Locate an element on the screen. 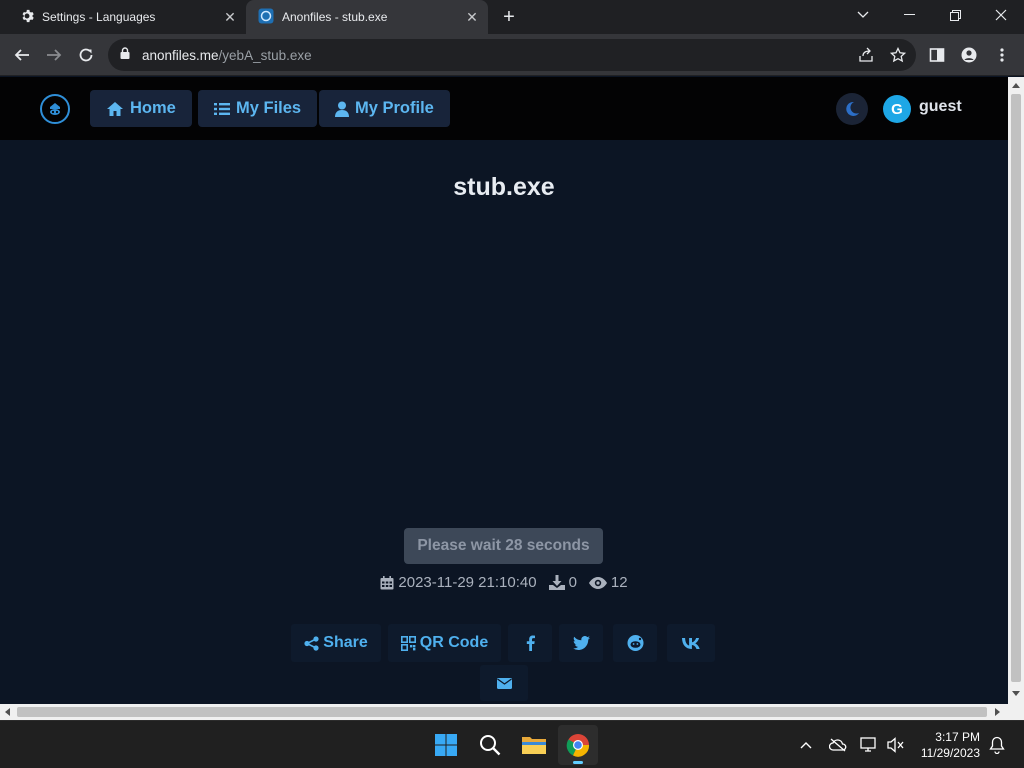  dark-mode-toggle is located at coordinates (852, 109).